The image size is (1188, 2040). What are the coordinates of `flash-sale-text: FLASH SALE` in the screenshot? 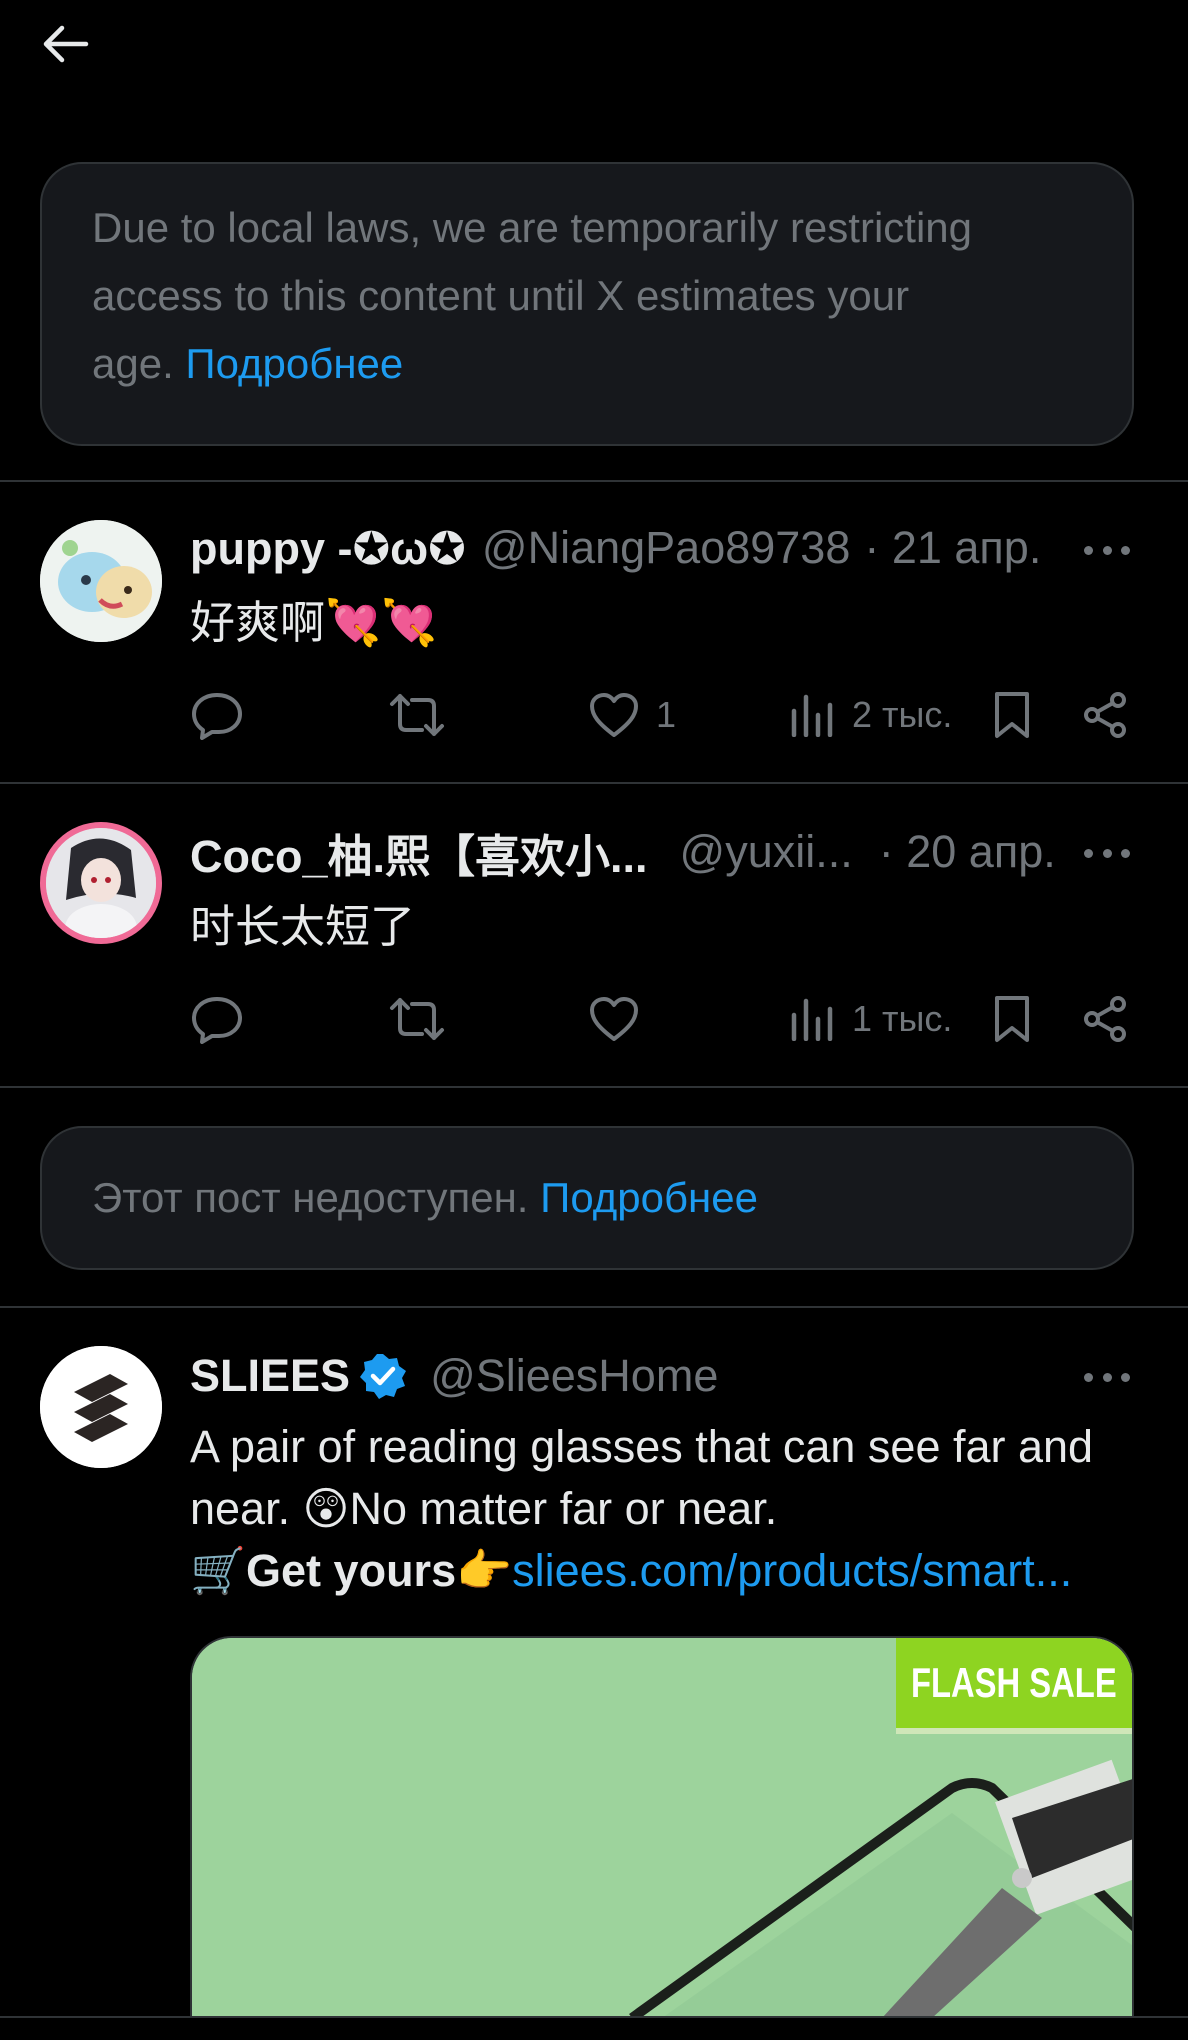 It's located at (1014, 1682).